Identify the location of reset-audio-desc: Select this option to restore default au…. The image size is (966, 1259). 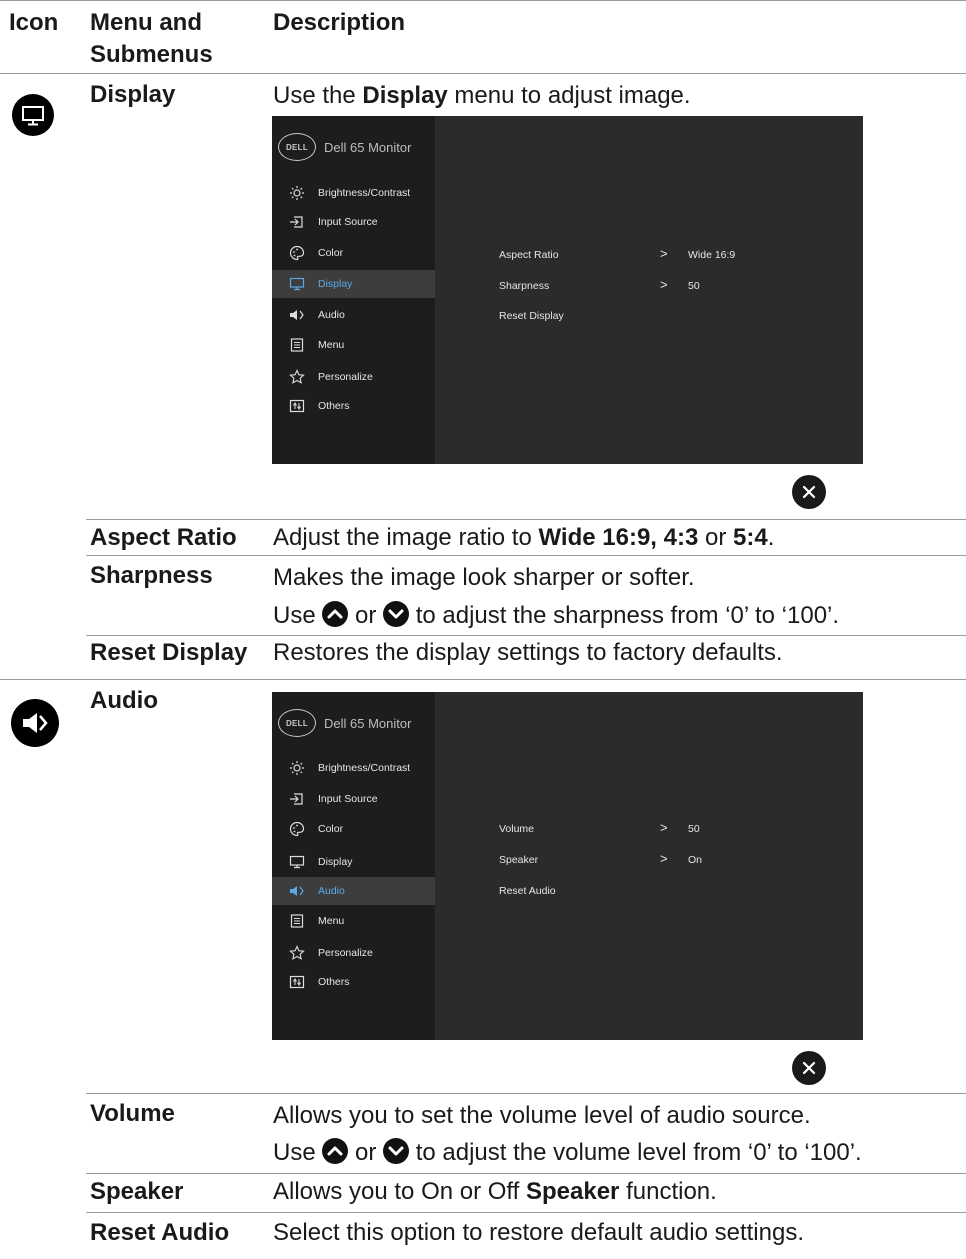
(538, 1232).